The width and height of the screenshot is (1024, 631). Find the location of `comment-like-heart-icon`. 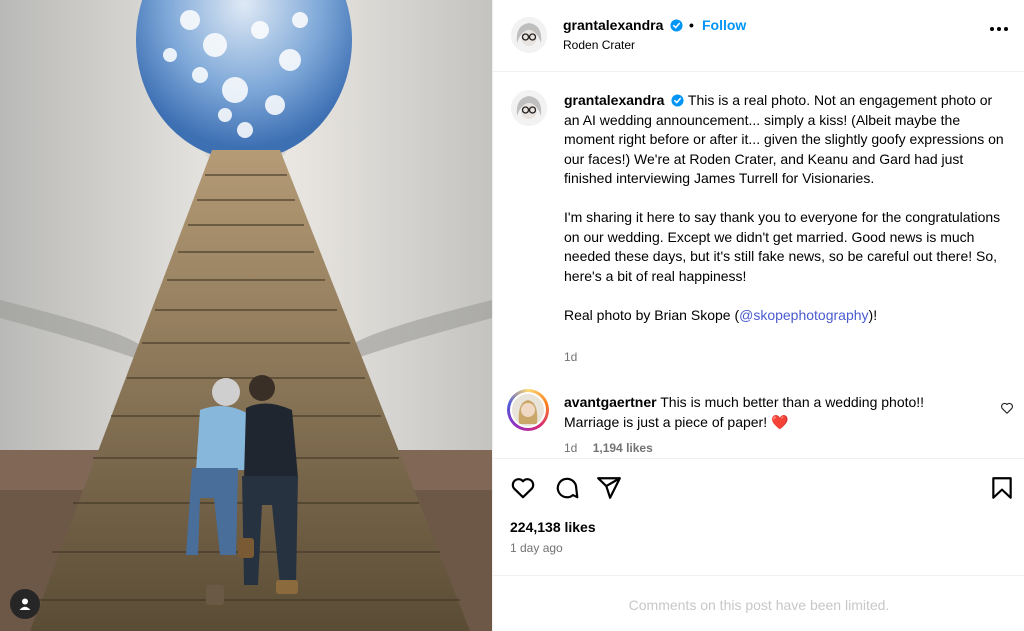

comment-like-heart-icon is located at coordinates (1007, 408).